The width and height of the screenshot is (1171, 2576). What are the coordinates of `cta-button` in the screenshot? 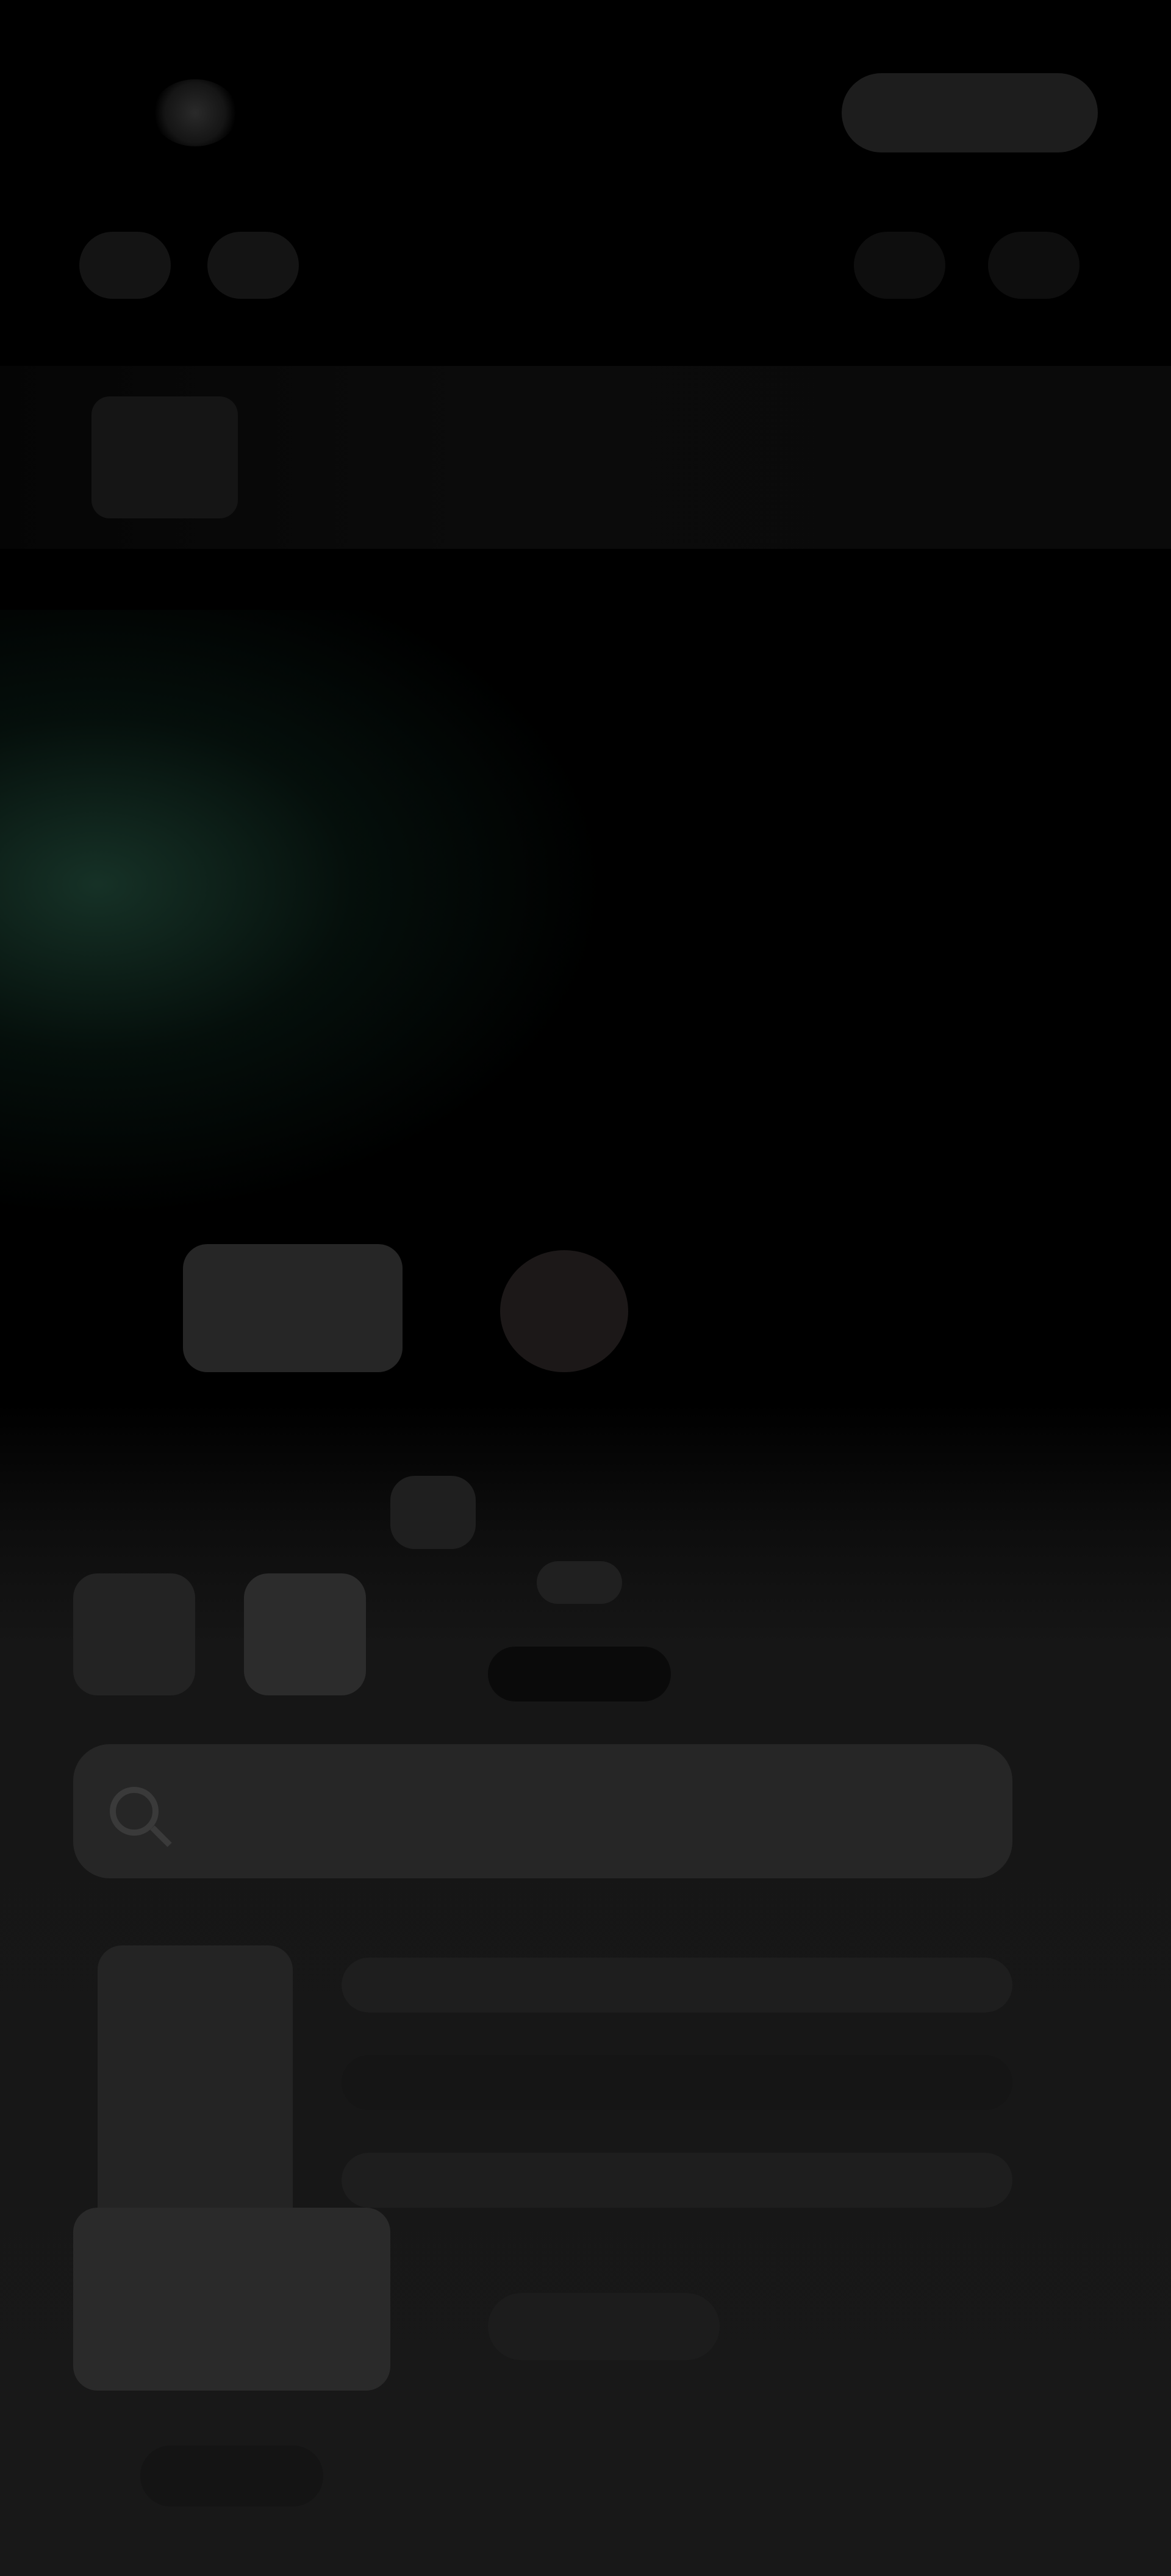 It's located at (970, 112).